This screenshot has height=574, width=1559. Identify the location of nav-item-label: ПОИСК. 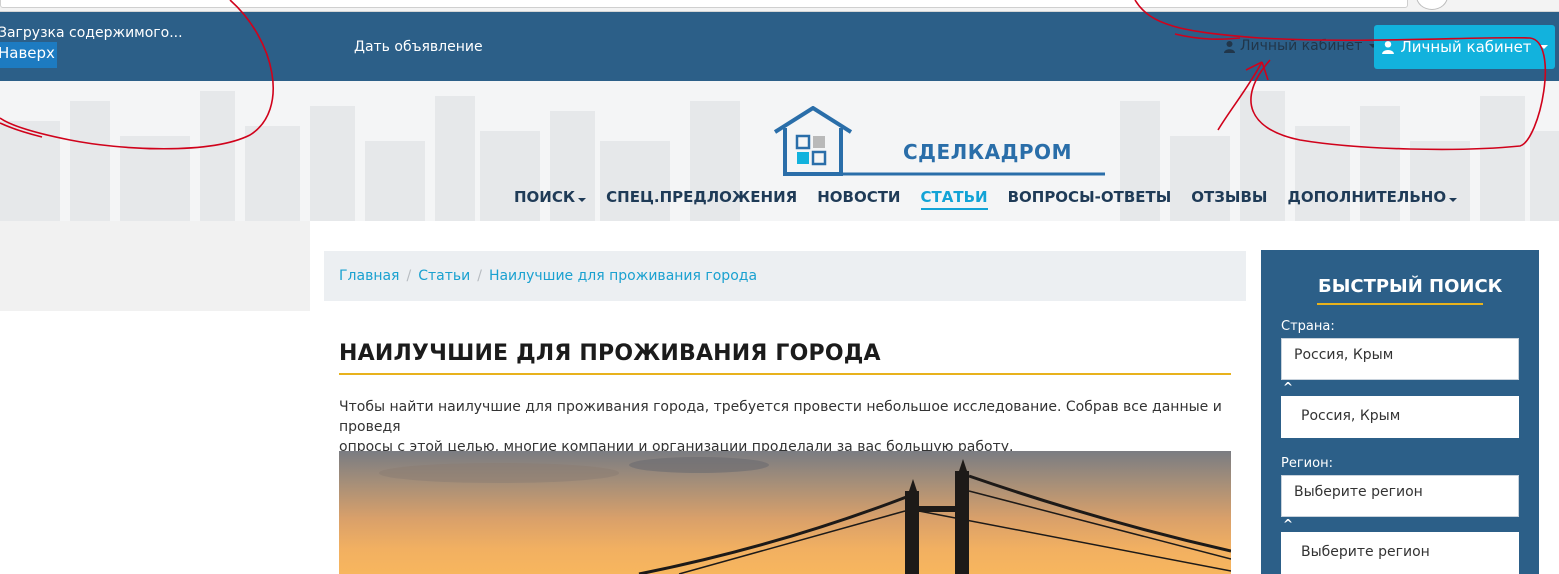
(545, 197).